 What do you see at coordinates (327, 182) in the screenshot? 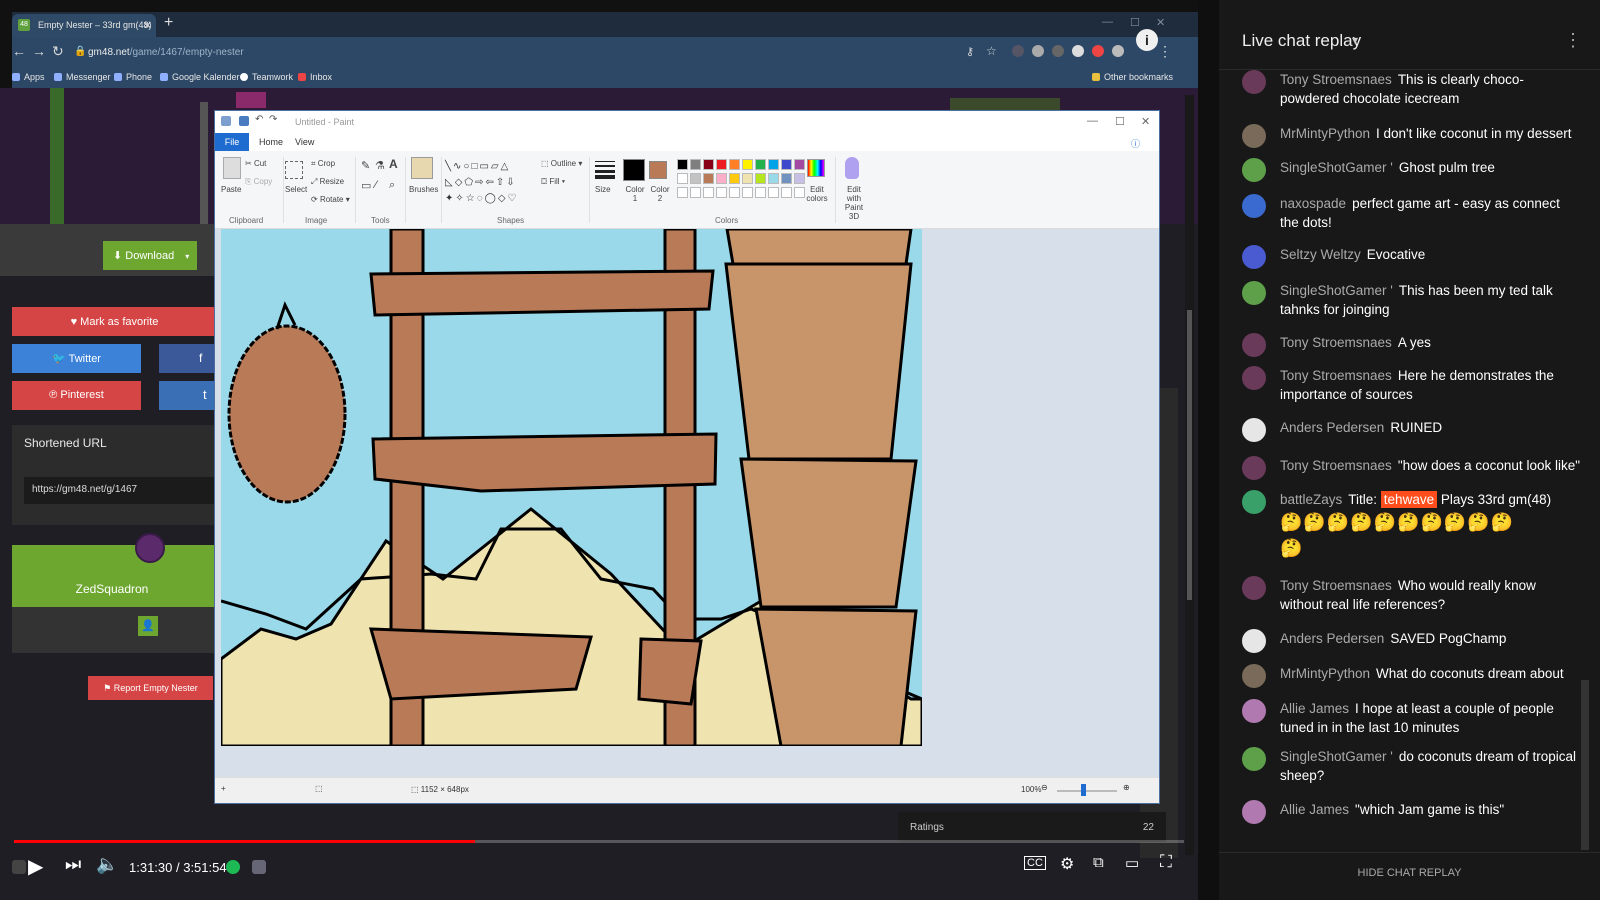
I see `resize-button: ⤢ Resize` at bounding box center [327, 182].